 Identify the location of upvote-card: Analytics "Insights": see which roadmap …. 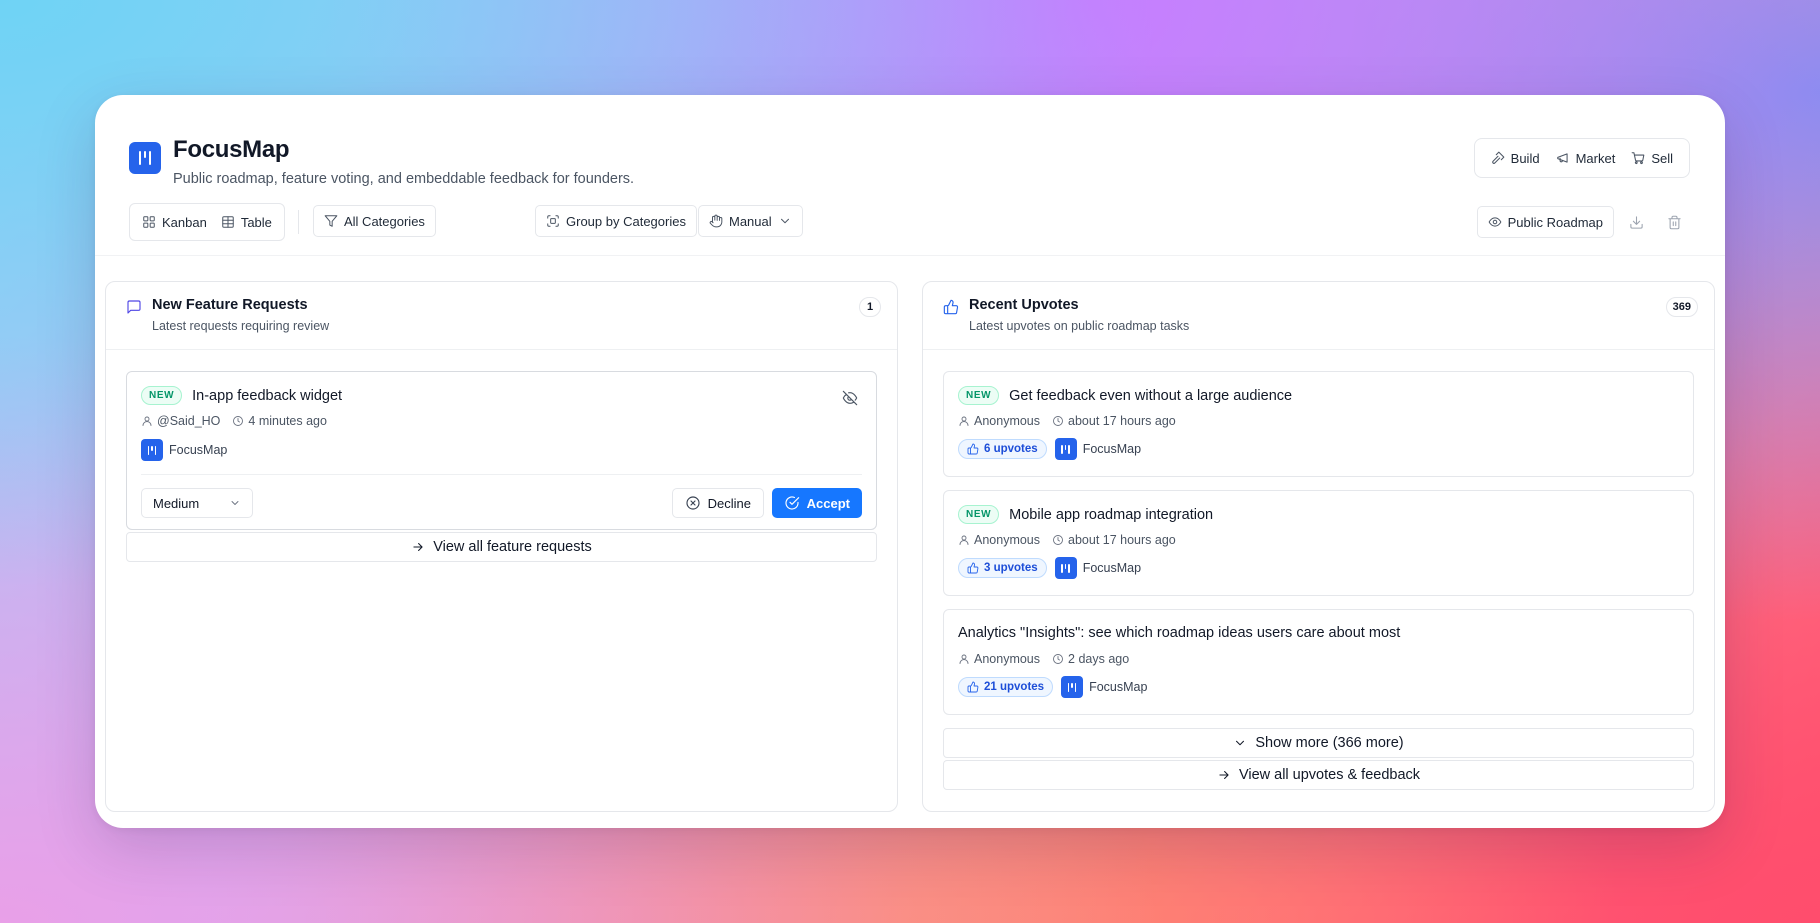
(1318, 662).